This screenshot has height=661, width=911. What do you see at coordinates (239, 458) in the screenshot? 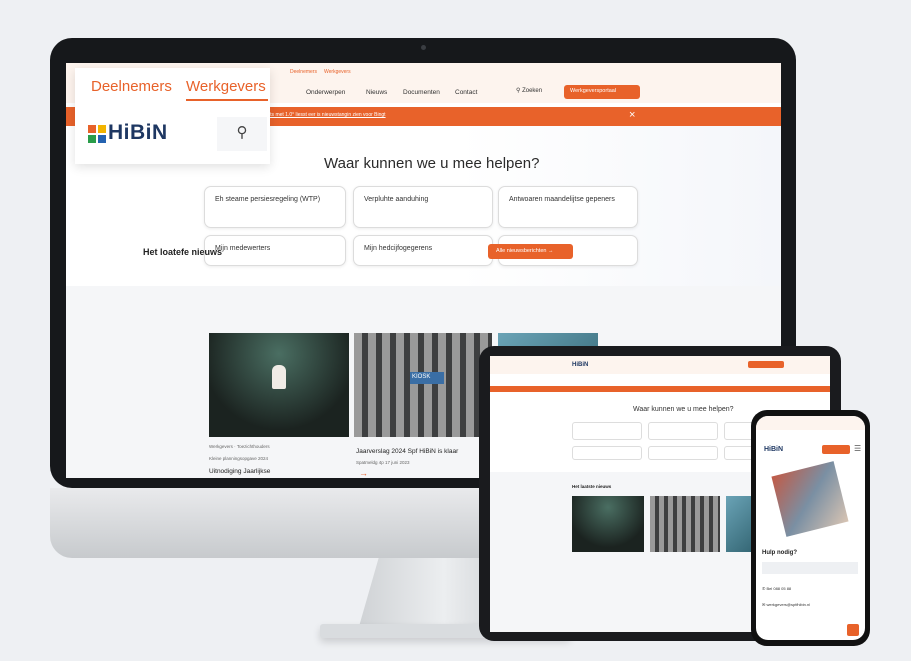
I see `news-1-meta: Kleine planningsopgave 2024` at bounding box center [239, 458].